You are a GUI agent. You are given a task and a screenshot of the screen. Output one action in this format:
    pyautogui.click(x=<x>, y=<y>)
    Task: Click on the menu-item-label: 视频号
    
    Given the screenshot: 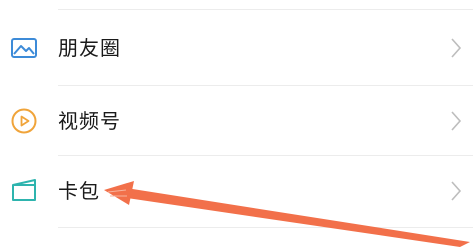 What is the action you would take?
    pyautogui.click(x=89, y=121)
    